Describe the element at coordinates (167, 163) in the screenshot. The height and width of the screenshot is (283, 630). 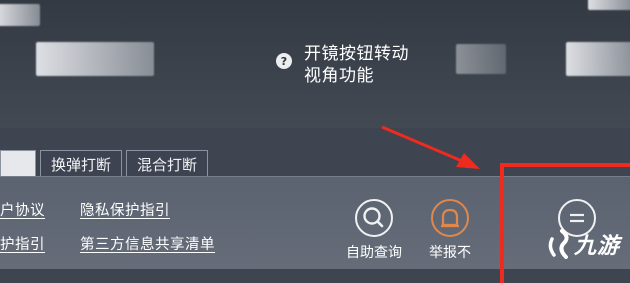
I see `tab-mixed-interrupt: 混合打断` at that location.